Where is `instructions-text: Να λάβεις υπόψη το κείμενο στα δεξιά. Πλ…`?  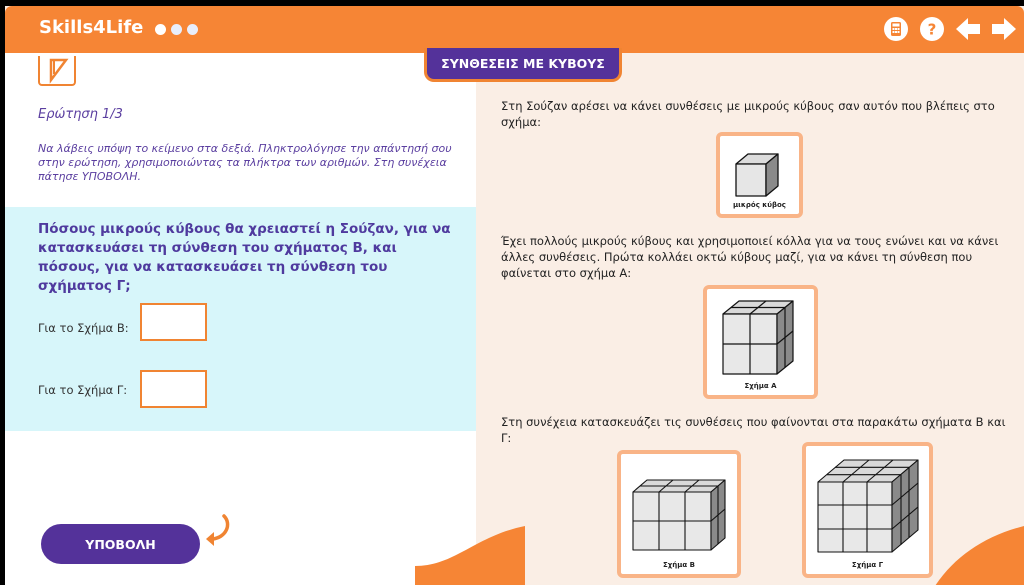 instructions-text: Να λάβεις υπόψη το κείμενο στα δεξιά. Πλ… is located at coordinates (245, 162).